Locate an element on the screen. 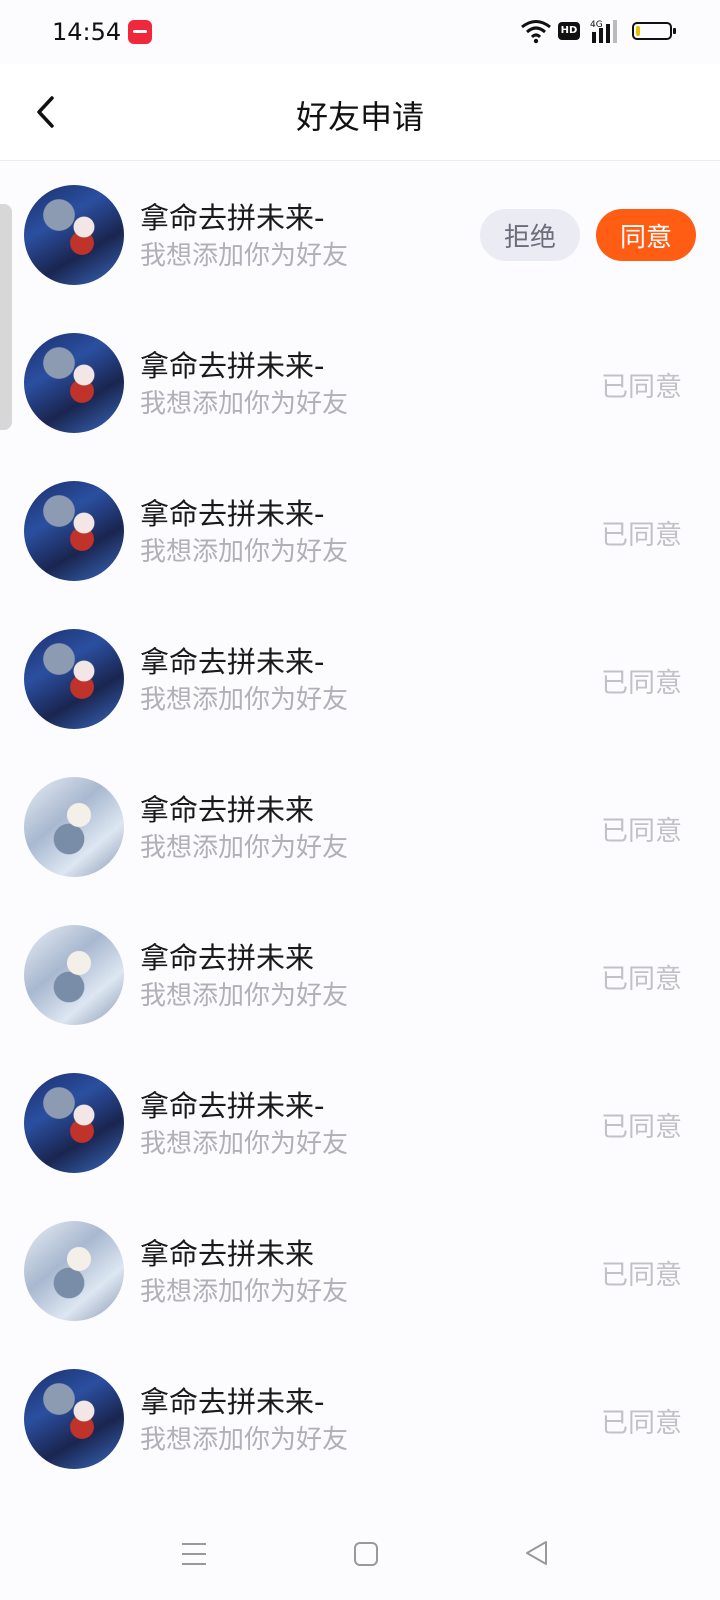  status-bar: 14:54 HD 4G is located at coordinates (360, 32).